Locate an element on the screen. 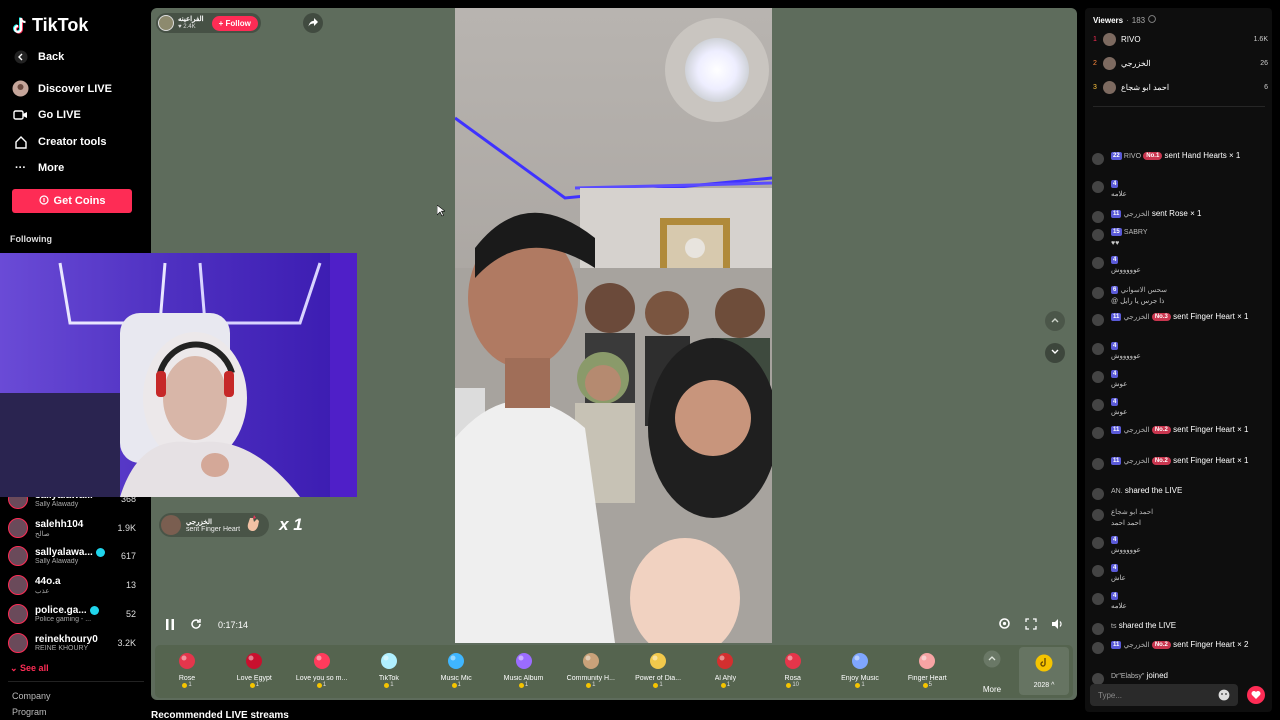  nav-go-live: Go LIVE is located at coordinates (79, 114).